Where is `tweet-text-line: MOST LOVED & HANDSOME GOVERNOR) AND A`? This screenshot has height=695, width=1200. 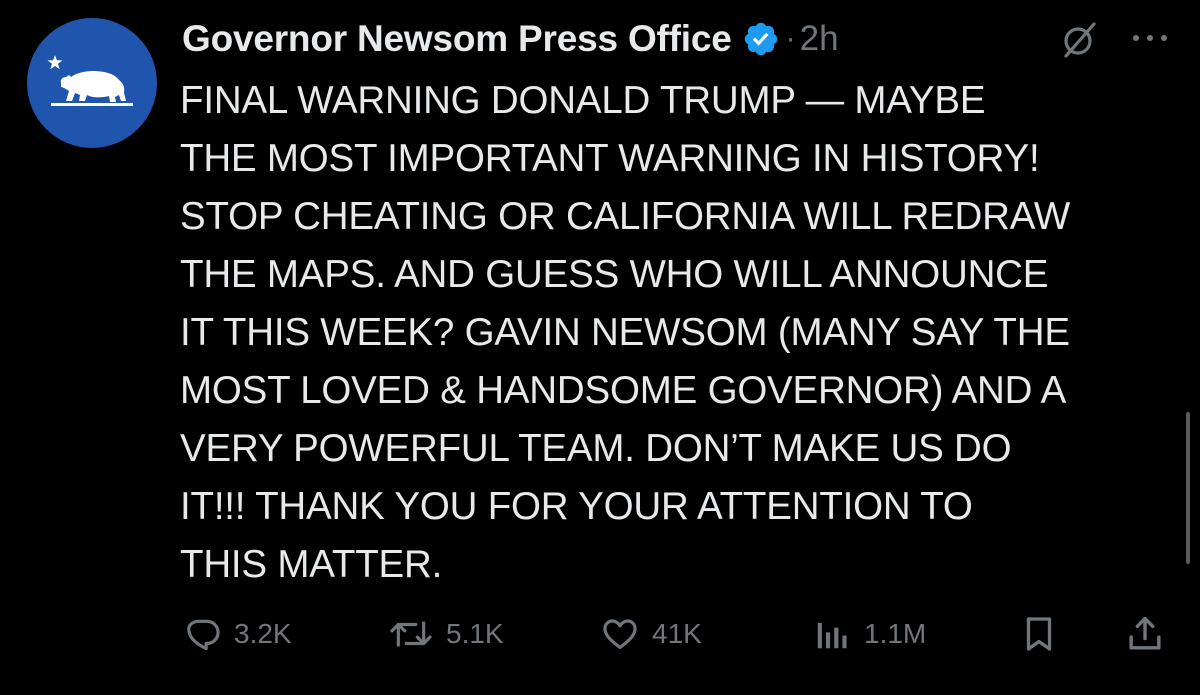
tweet-text-line: MOST LOVED & HANDSOME GOVERNOR) AND A is located at coordinates (623, 390).